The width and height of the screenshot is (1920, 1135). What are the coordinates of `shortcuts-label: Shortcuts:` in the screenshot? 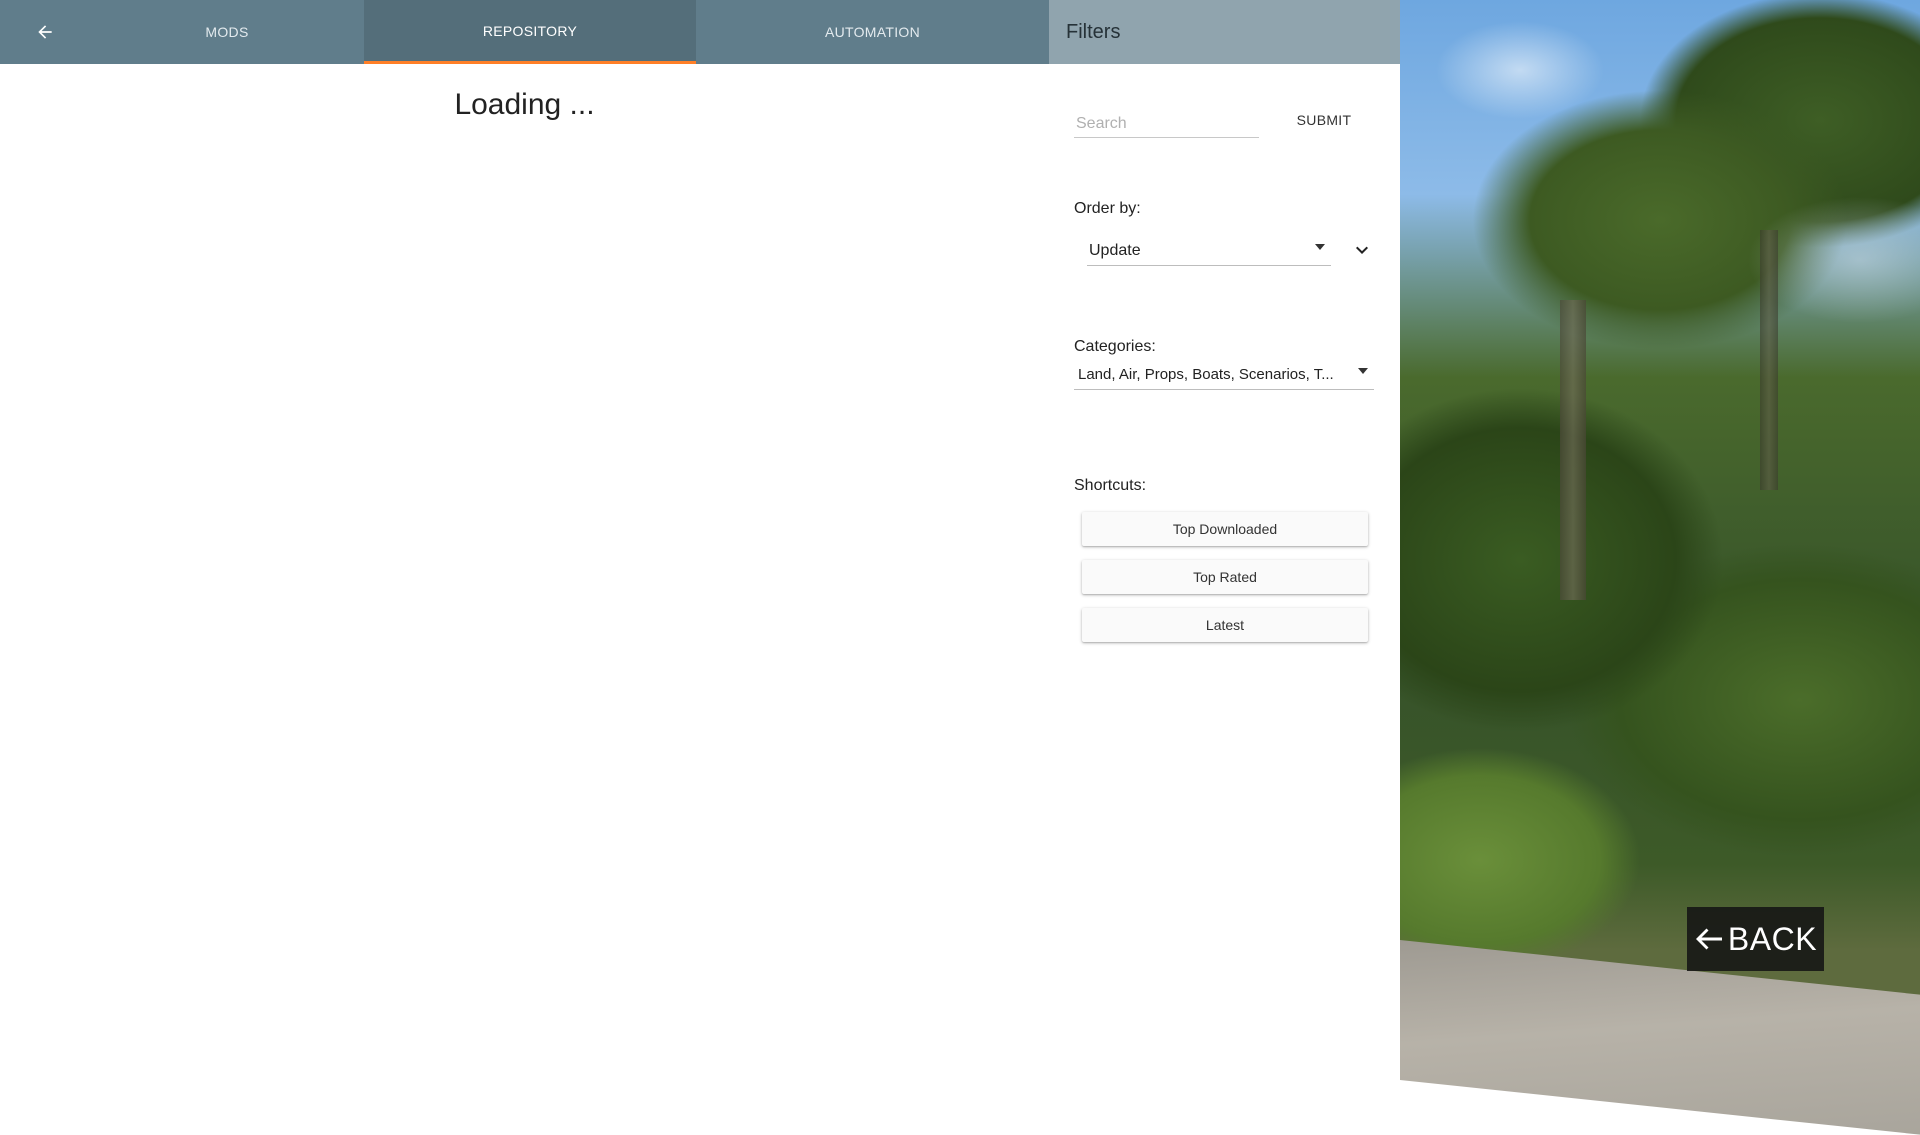 It's located at (1110, 485).